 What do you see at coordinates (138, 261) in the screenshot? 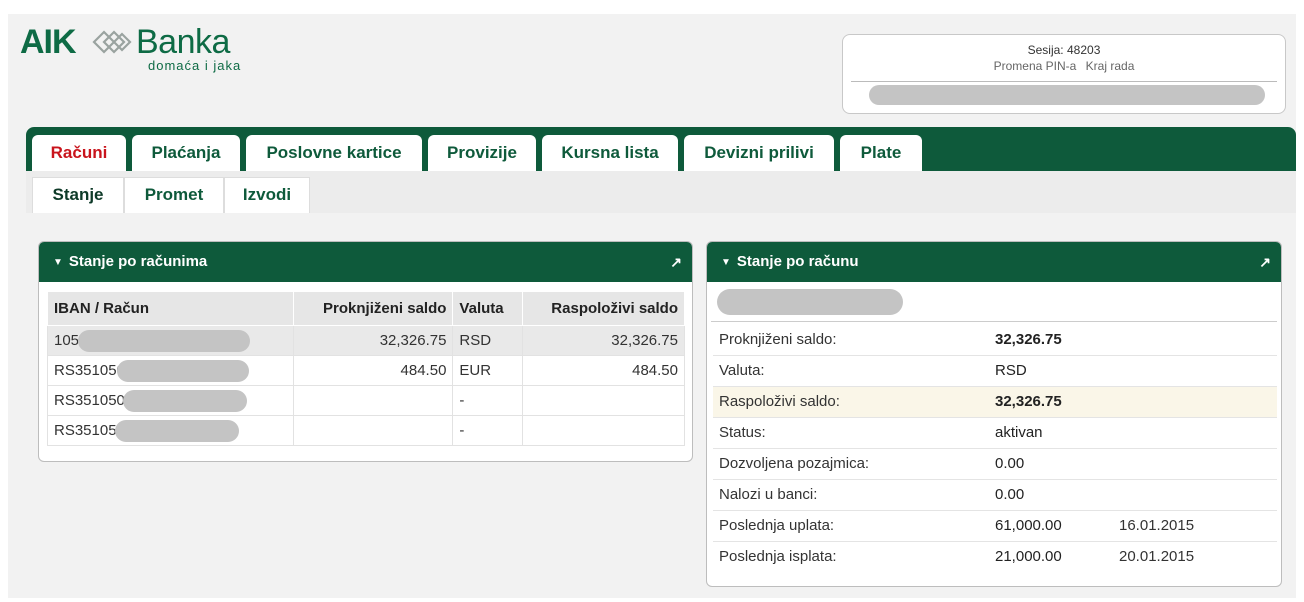
I see `accounts-panel-title: Stanje po računima` at bounding box center [138, 261].